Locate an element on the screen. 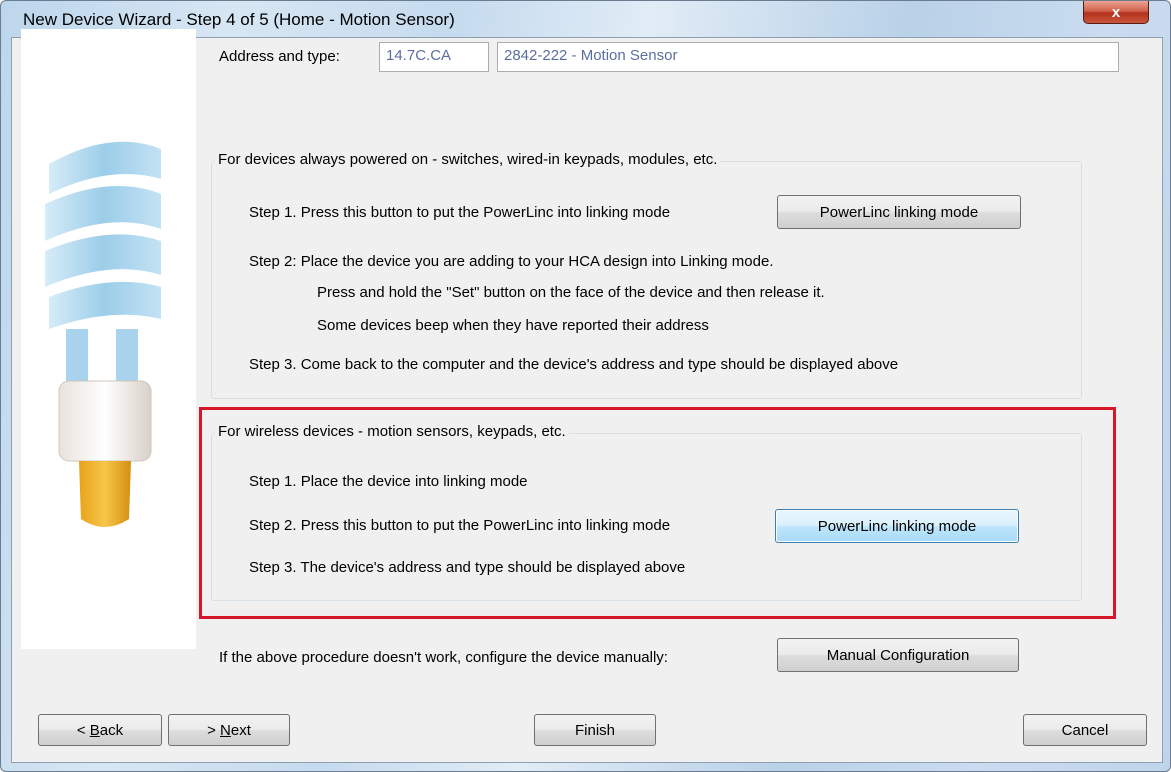 This screenshot has height=772, width=1171. address-field: 14.7C.CA is located at coordinates (434, 57).